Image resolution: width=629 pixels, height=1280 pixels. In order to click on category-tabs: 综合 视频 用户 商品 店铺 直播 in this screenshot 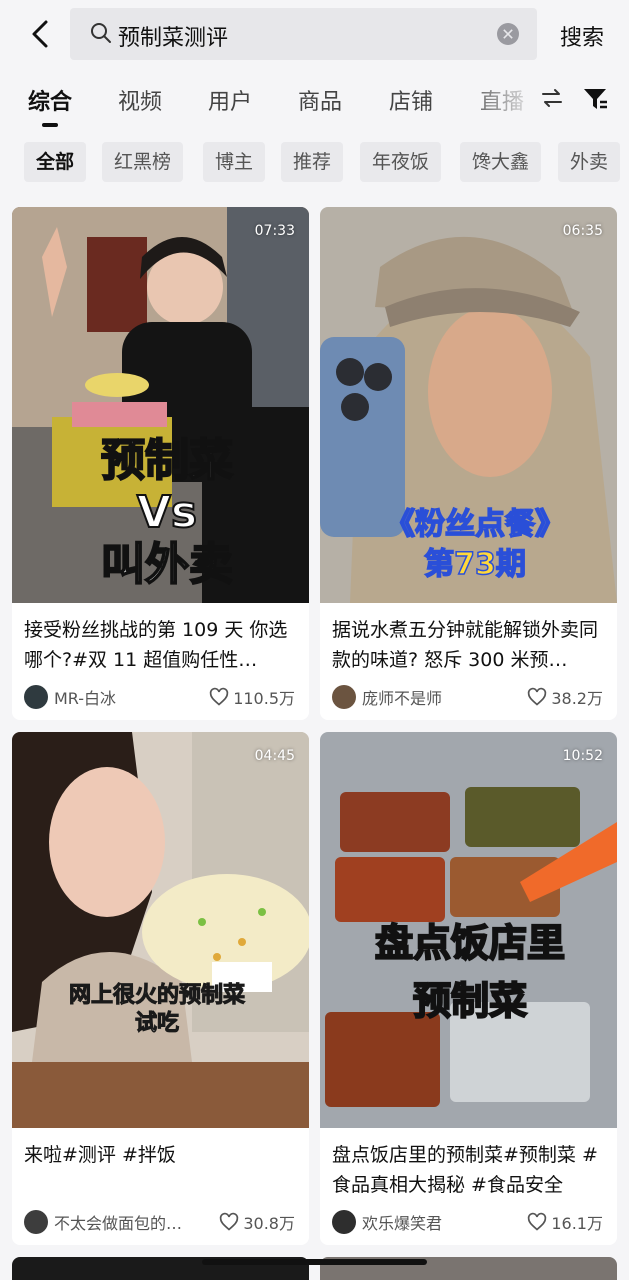, I will do `click(314, 104)`.